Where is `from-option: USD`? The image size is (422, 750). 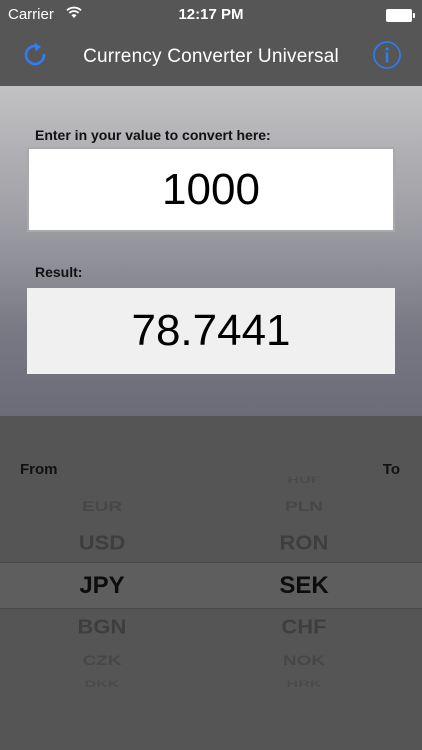
from-option: USD is located at coordinates (102, 543).